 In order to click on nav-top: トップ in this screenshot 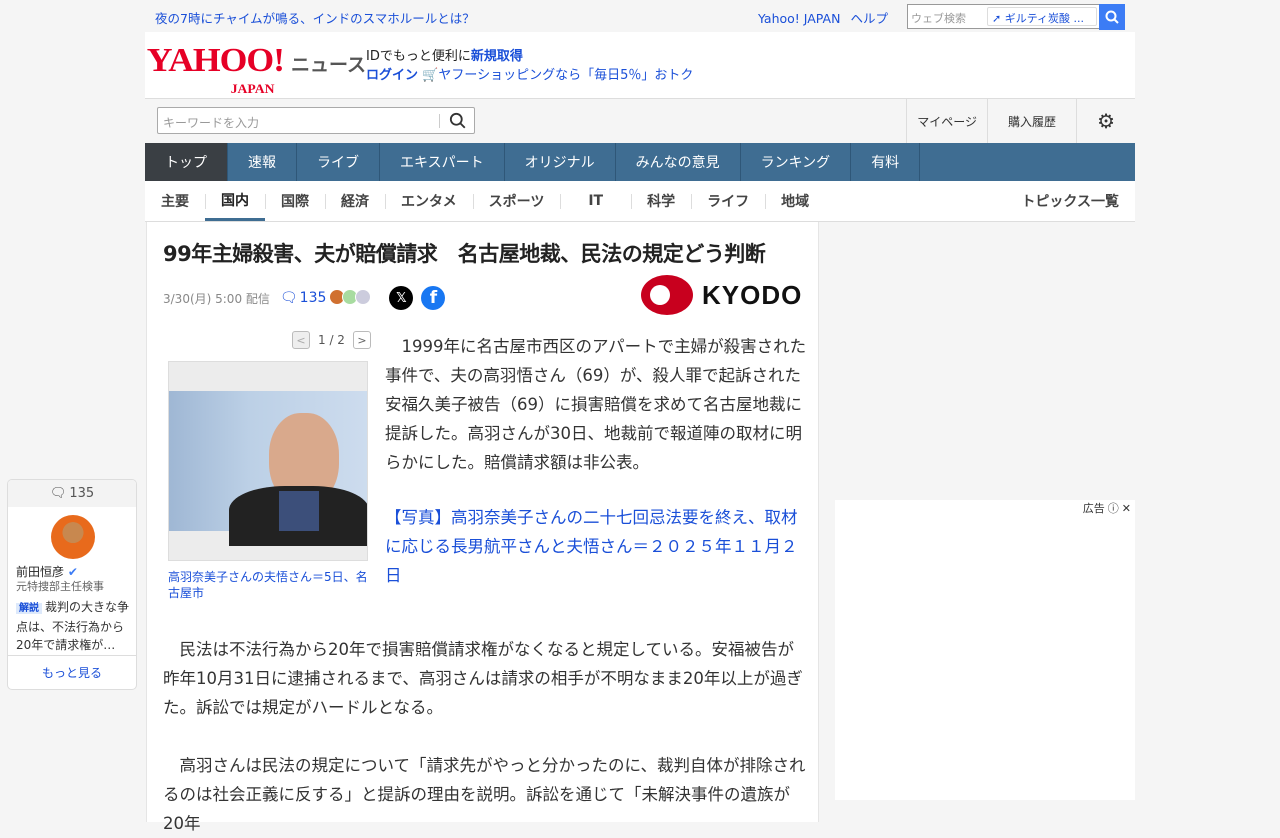, I will do `click(186, 162)`.